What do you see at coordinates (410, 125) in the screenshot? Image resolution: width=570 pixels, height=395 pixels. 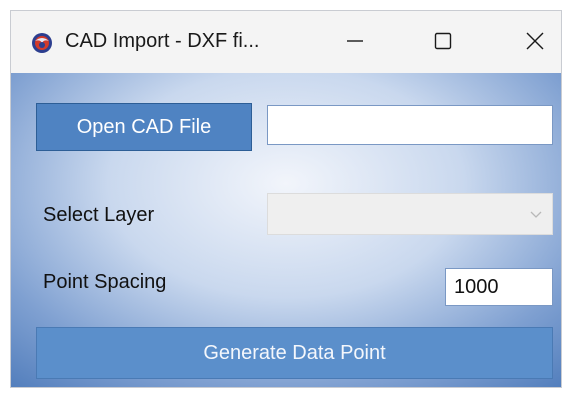 I see `file-path-field` at bounding box center [410, 125].